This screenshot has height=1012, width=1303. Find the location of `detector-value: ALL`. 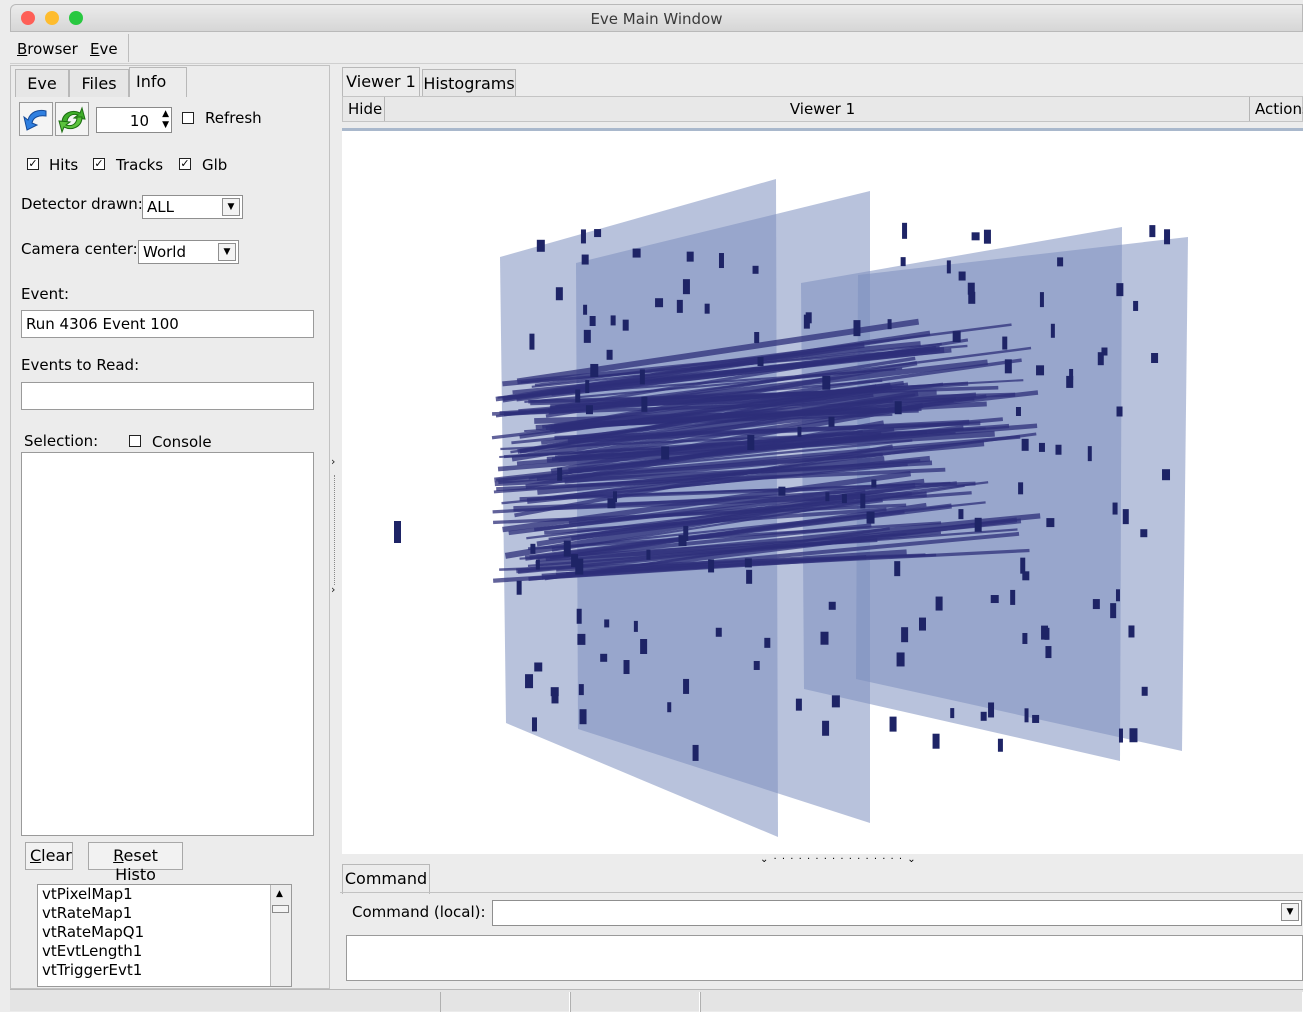

detector-value: ALL is located at coordinates (160, 207).